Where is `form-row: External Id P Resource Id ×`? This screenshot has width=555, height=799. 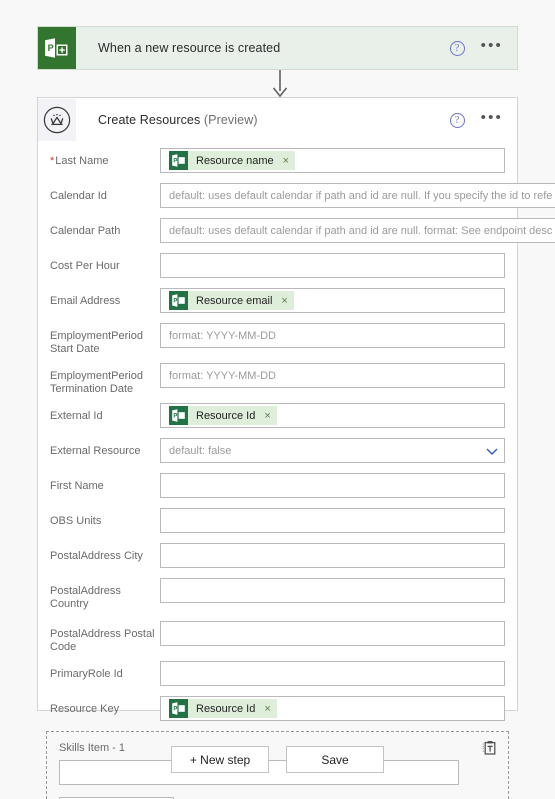 form-row: External Id P Resource Id × is located at coordinates (277, 415).